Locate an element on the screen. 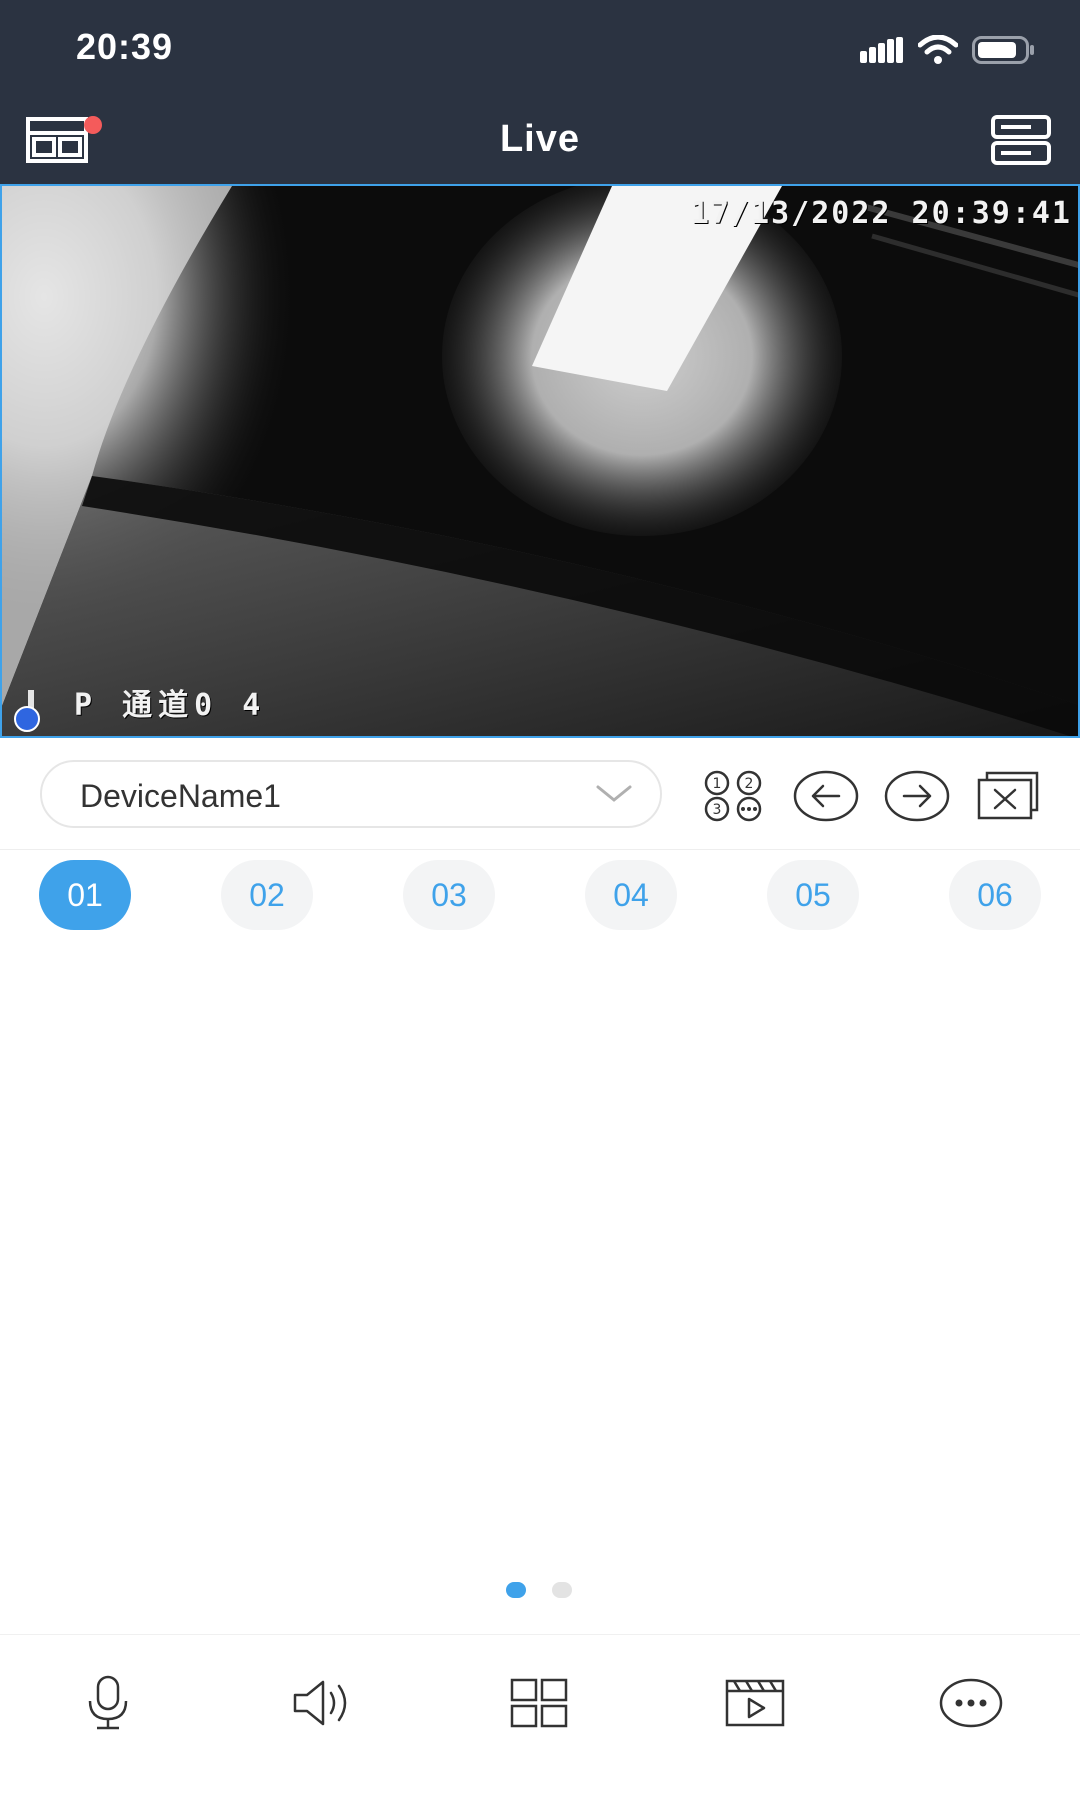 This screenshot has width=1080, height=1800. more-button is located at coordinates (971, 1703).